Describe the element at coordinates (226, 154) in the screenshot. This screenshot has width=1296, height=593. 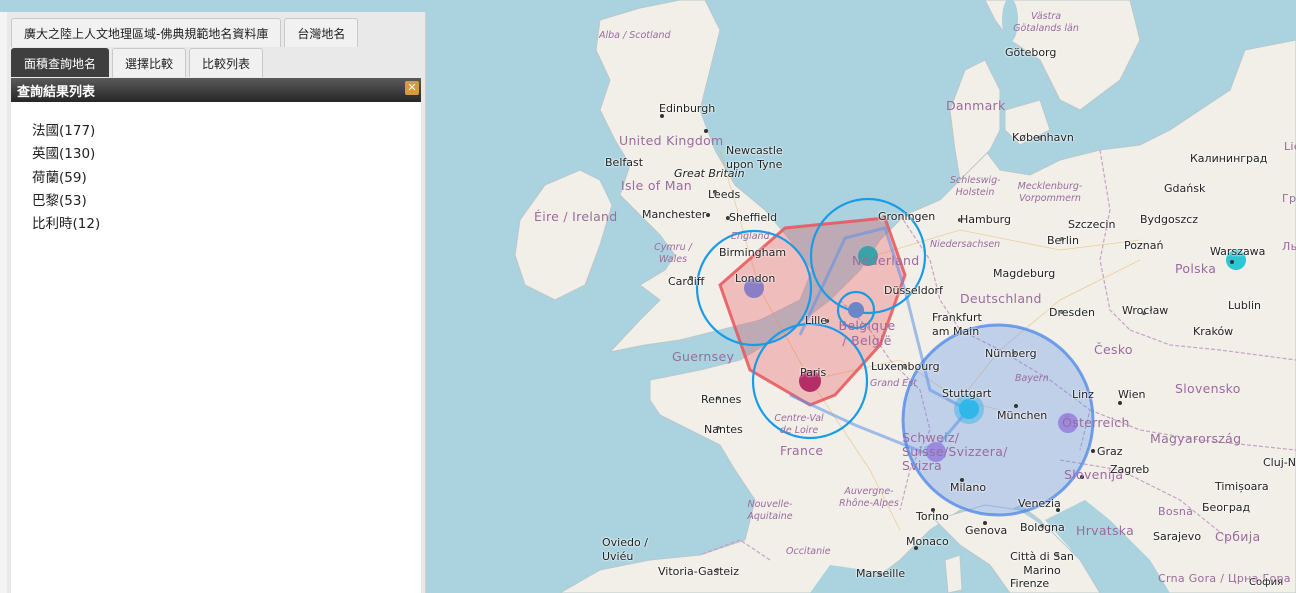
I see `result-item-uk: 英國(130)` at that location.